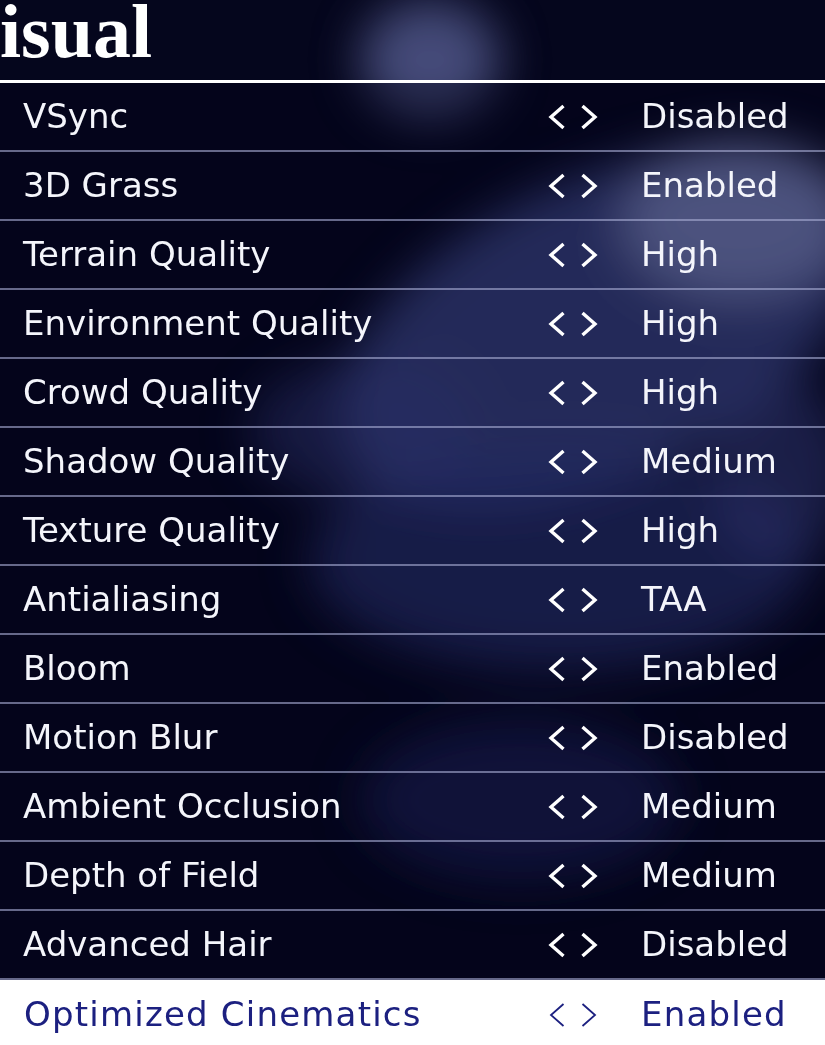 The width and height of the screenshot is (825, 1045). What do you see at coordinates (76, 668) in the screenshot?
I see `setting-label: Bloom` at bounding box center [76, 668].